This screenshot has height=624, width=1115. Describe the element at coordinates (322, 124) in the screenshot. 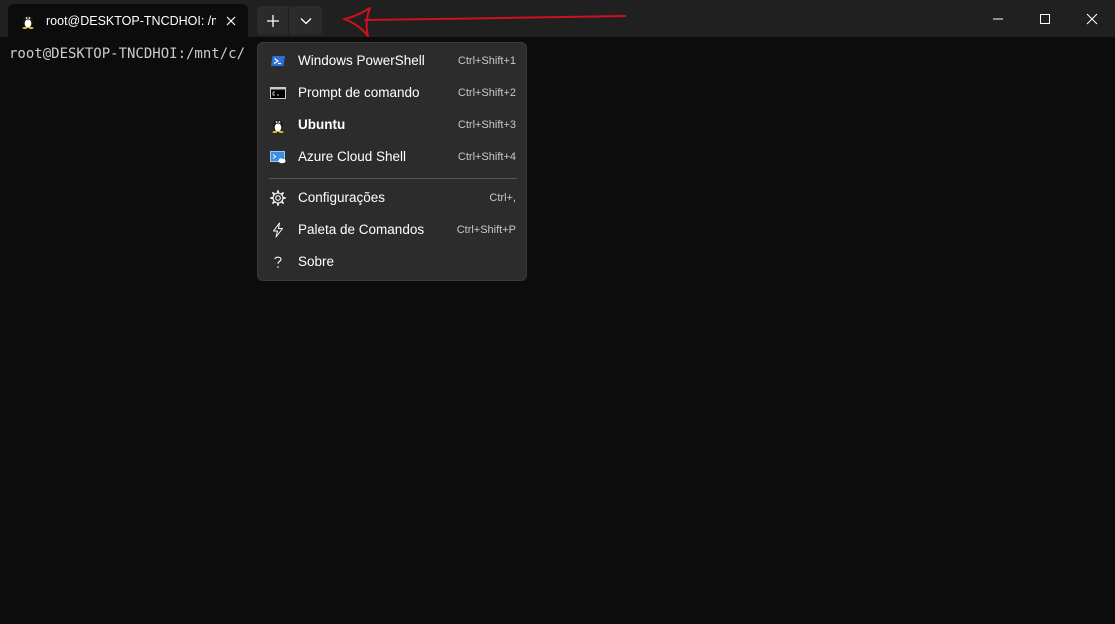

I see `menu-item-label: Ubuntu` at that location.